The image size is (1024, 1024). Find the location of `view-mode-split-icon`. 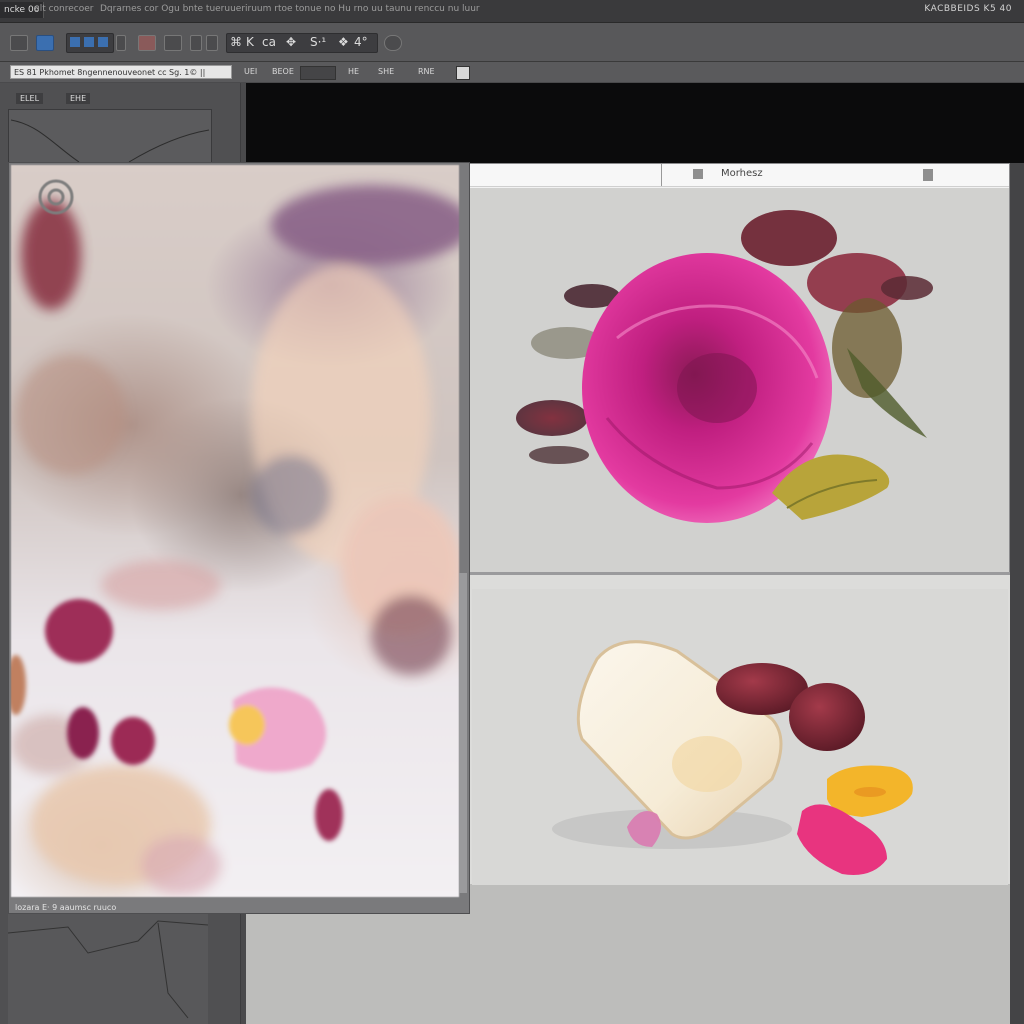

view-mode-split-icon is located at coordinates (89, 42).